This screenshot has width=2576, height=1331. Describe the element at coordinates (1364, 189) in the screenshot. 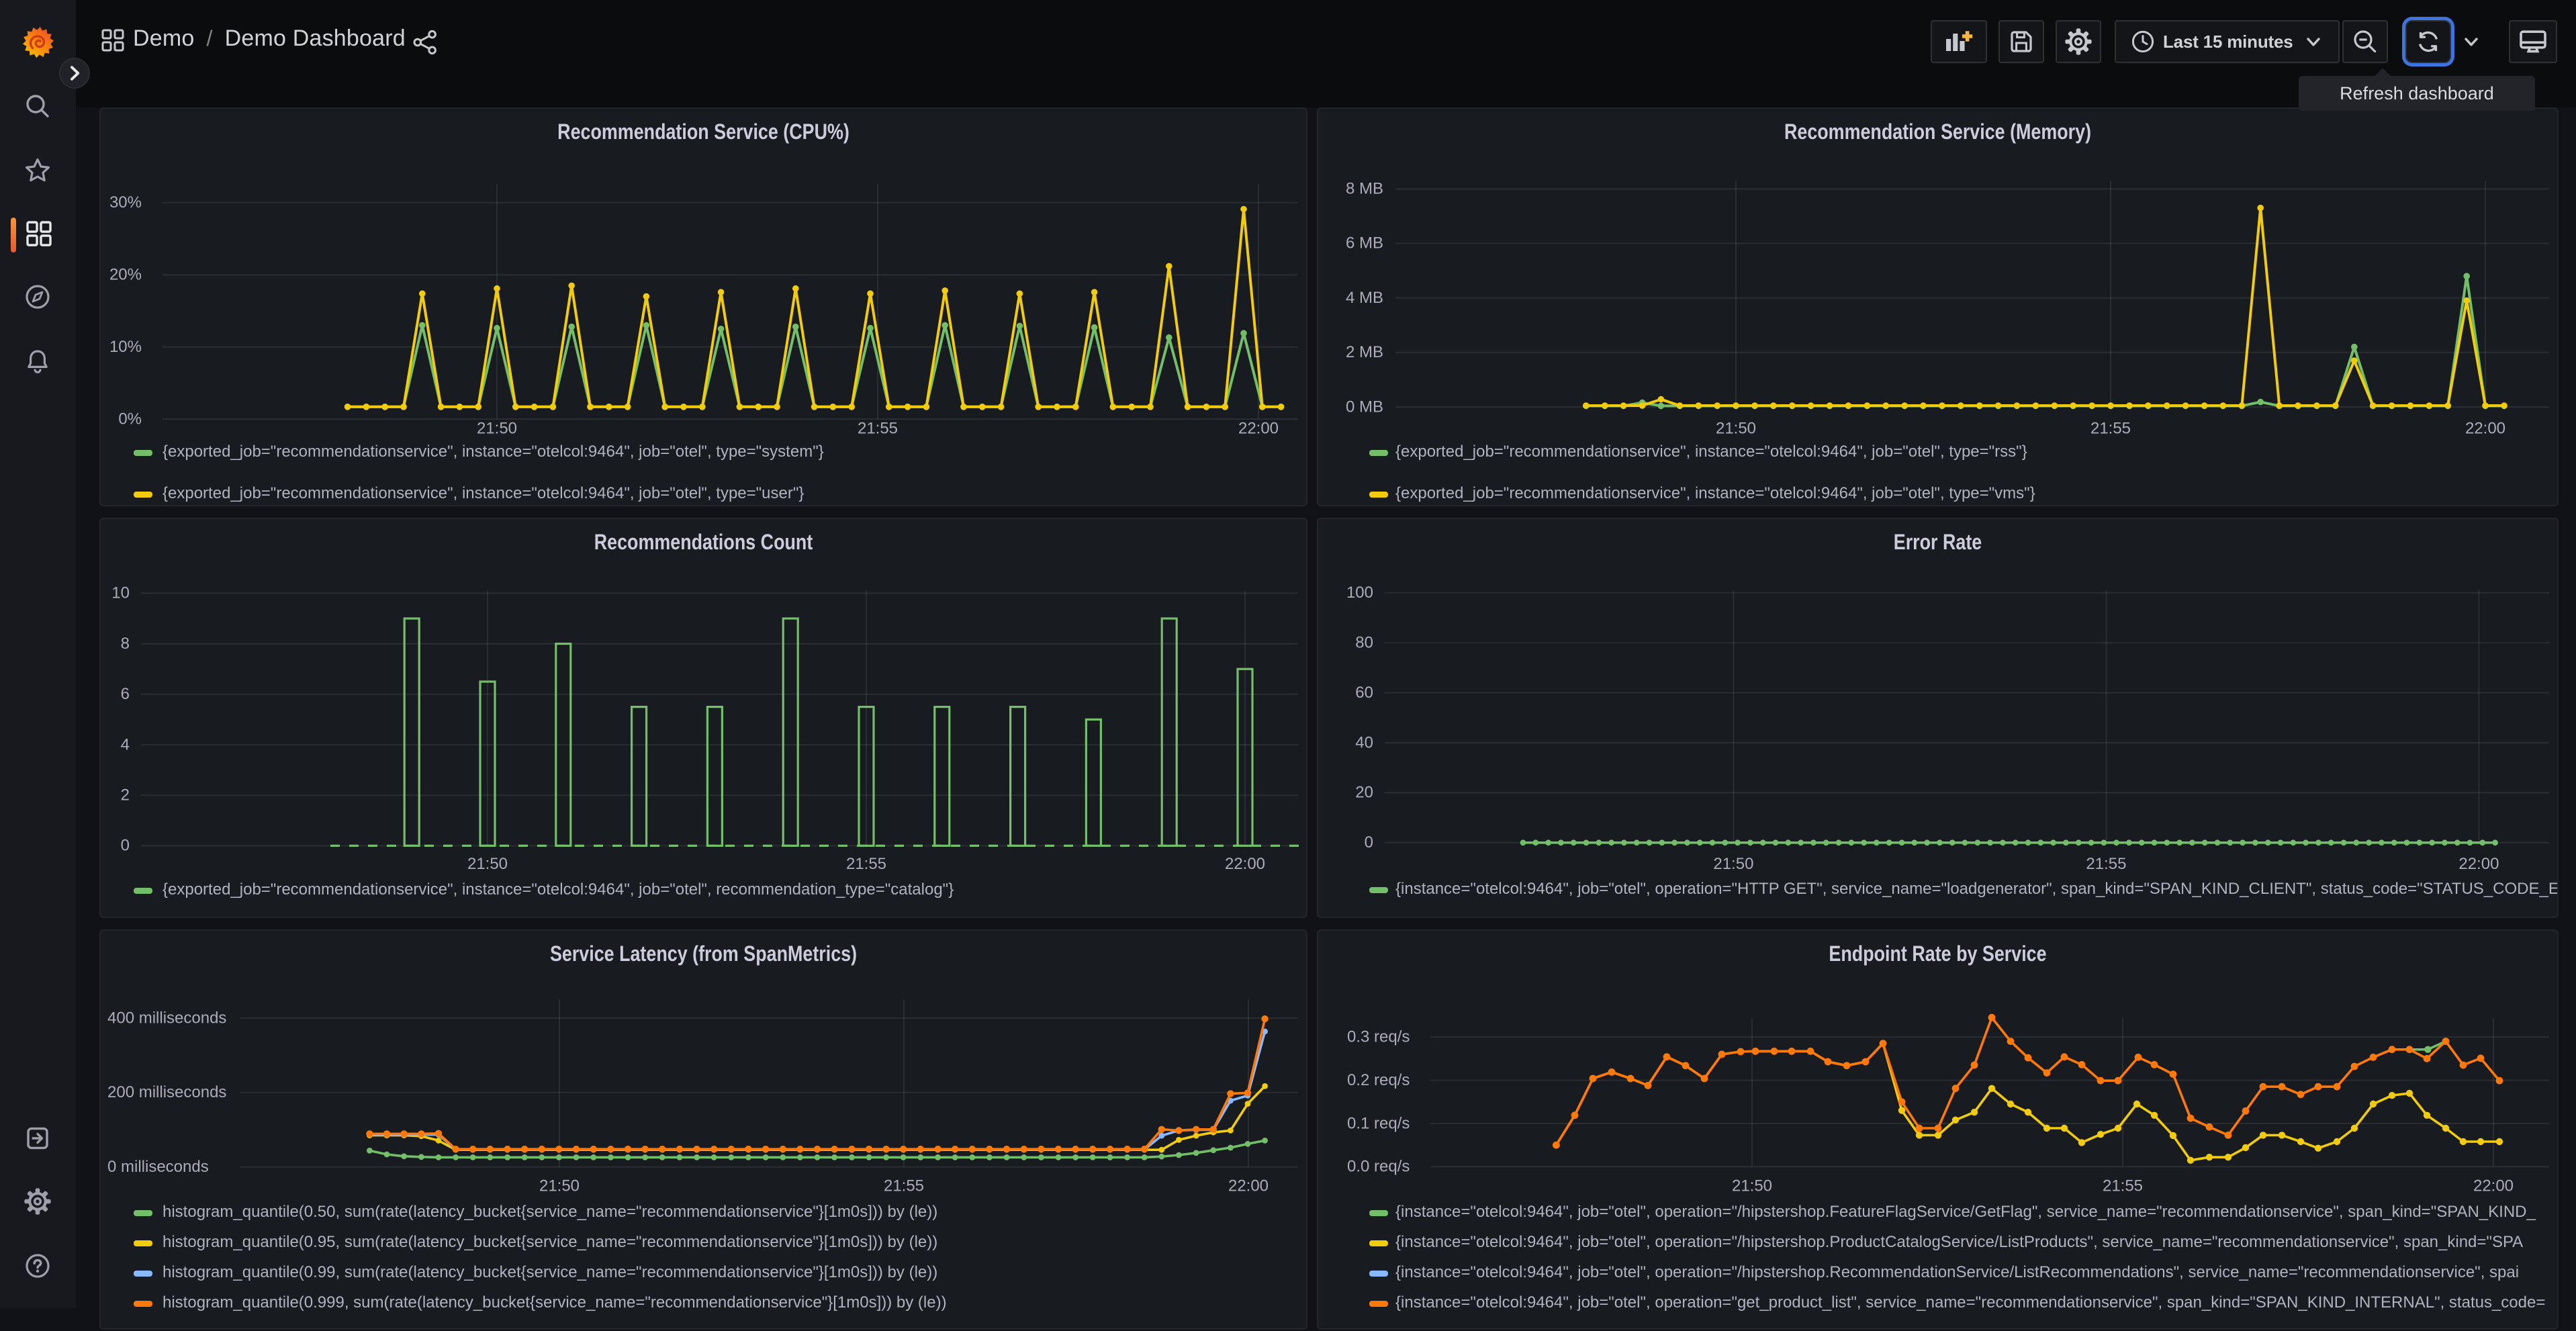

I see `svg-text: 8 MB` at that location.